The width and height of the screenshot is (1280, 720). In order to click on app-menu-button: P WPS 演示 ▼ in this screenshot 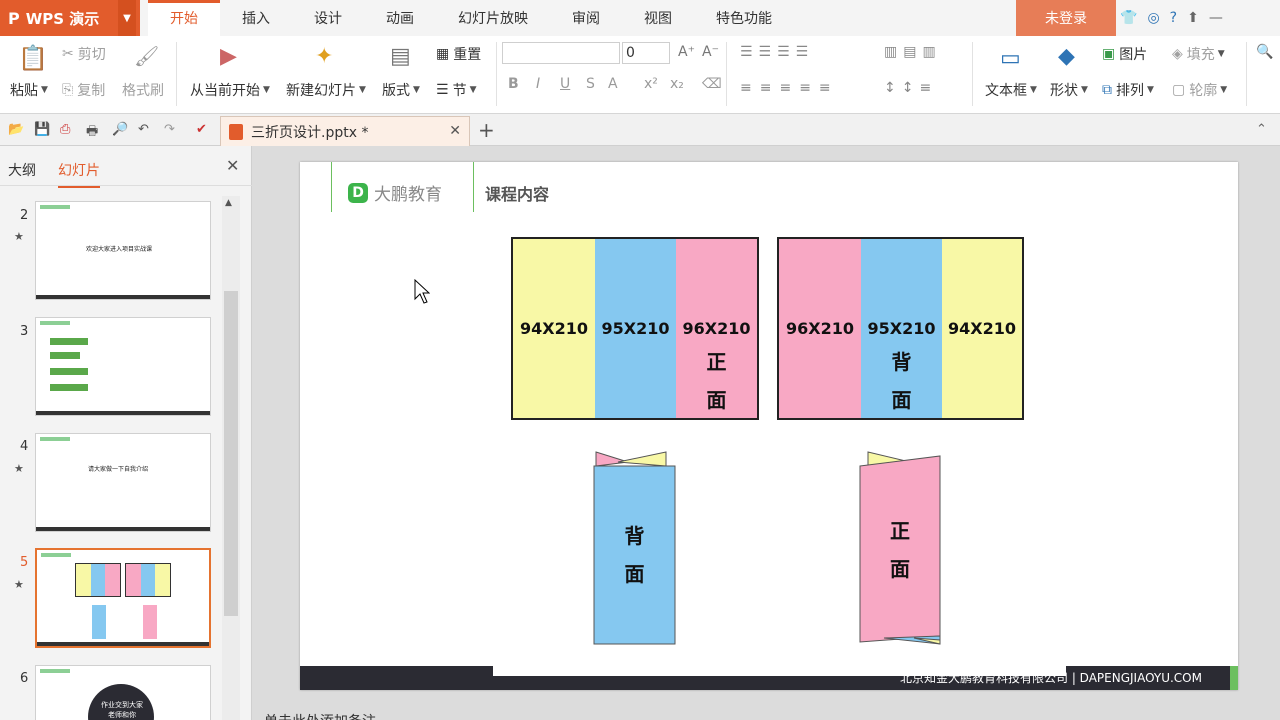, I will do `click(70, 18)`.